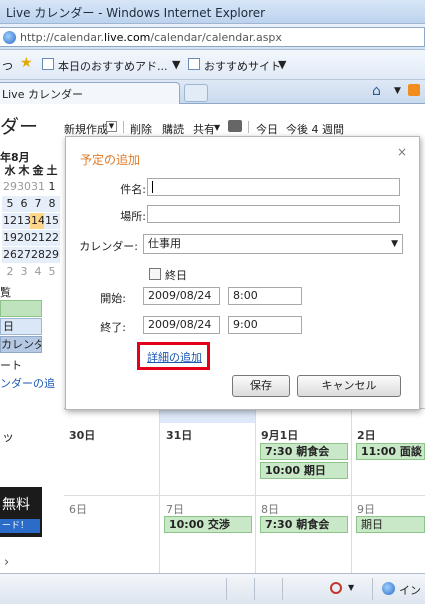  What do you see at coordinates (111, 126) in the screenshot?
I see `new-dropdown-icon: ▼` at bounding box center [111, 126].